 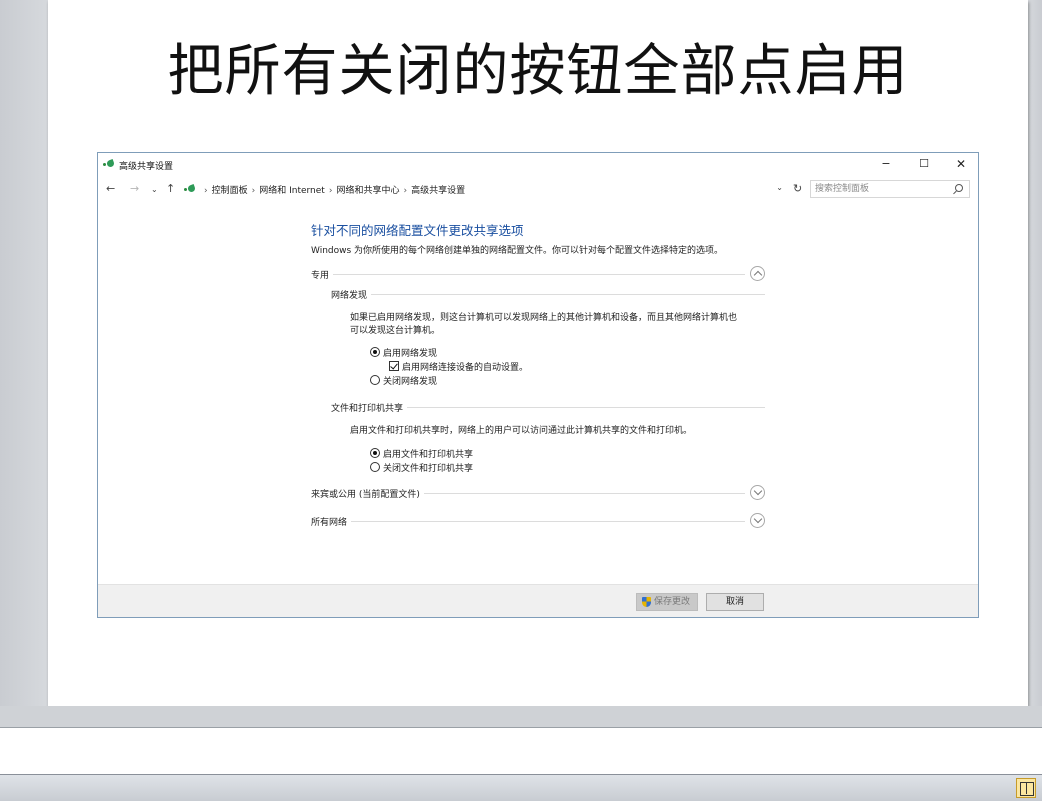 I want to click on window-titlebar: 高级共享设置 − ☐ ✕, so click(x=538, y=164).